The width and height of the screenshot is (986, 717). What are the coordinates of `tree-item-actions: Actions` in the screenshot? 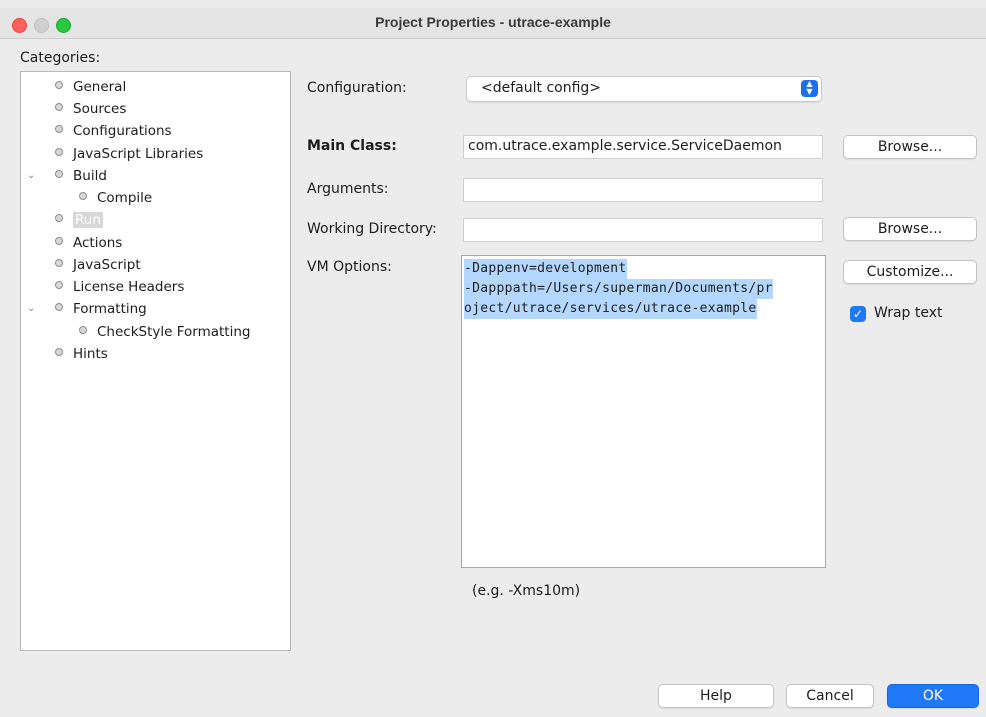 It's located at (88, 243).